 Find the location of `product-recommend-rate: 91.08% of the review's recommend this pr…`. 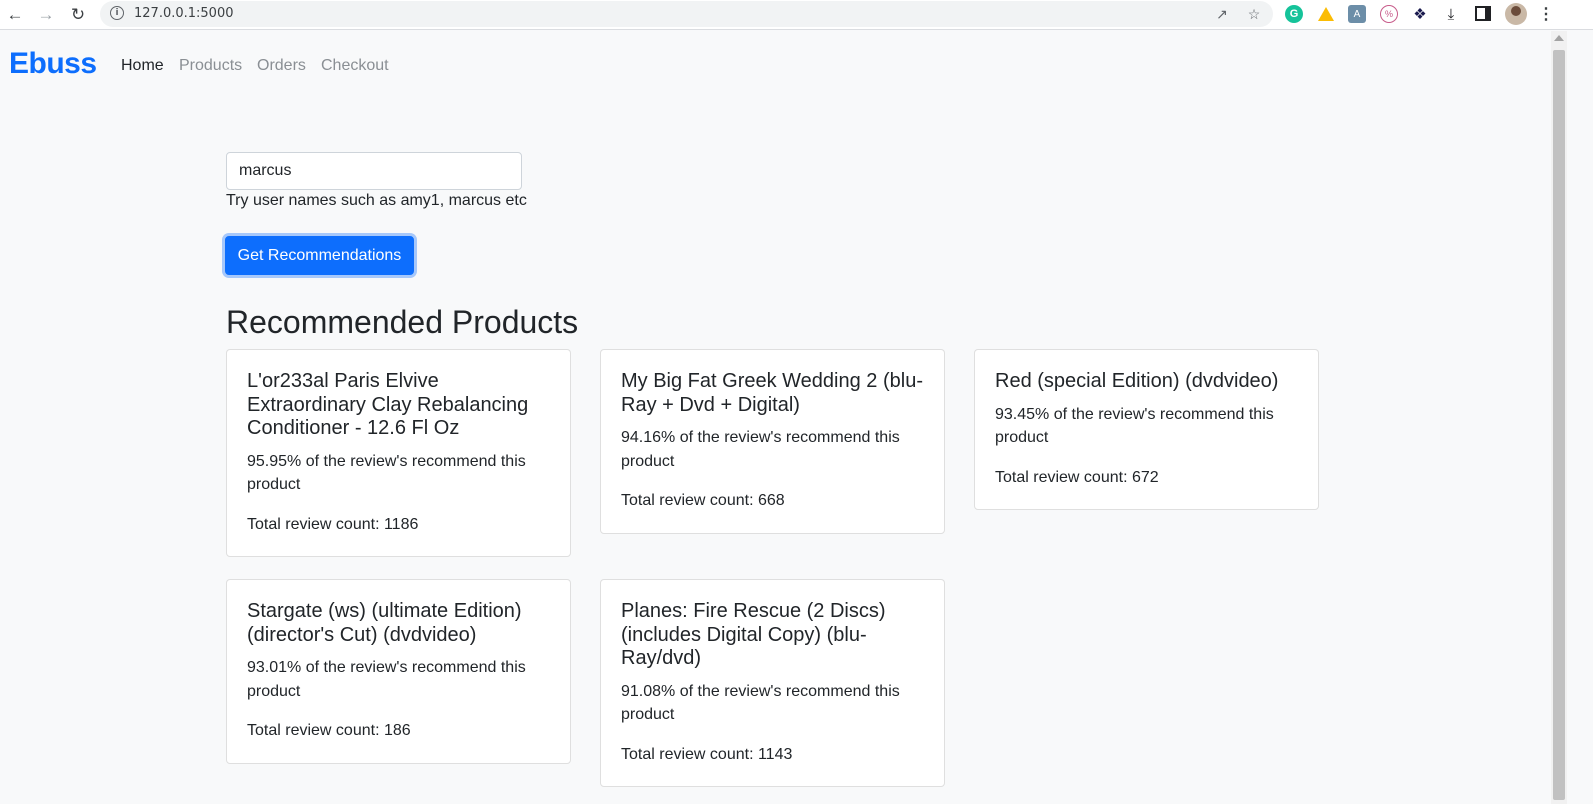

product-recommend-rate: 91.08% of the review's recommend this pr… is located at coordinates (760, 703).